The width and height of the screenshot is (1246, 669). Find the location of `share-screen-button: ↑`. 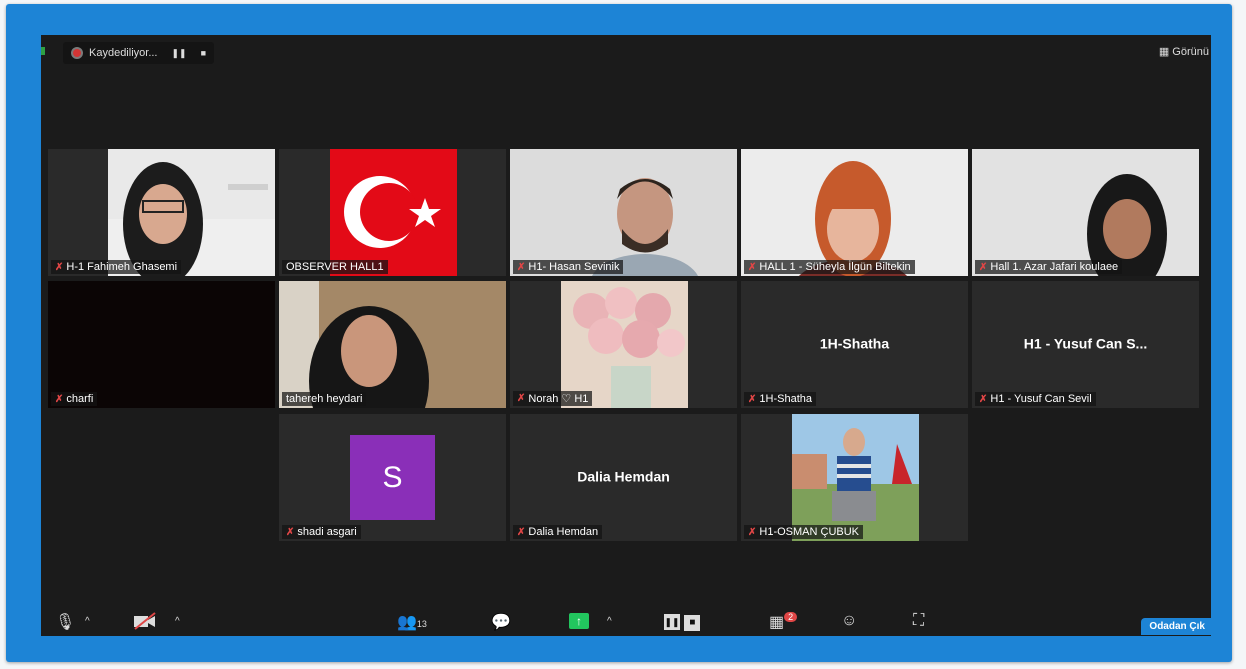

share-screen-button: ↑ is located at coordinates (579, 621).